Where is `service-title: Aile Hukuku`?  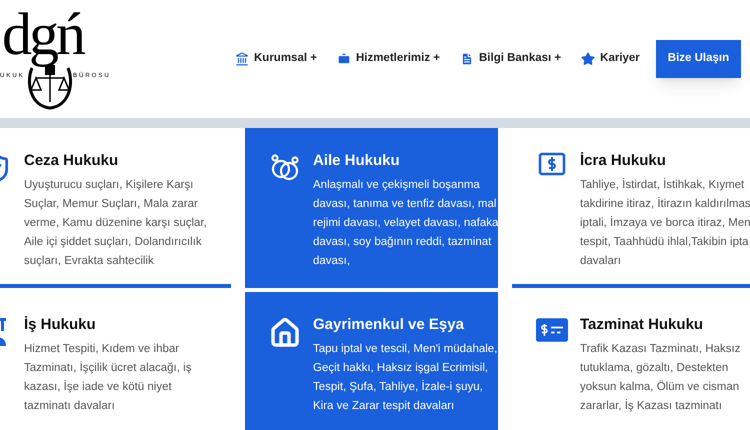
service-title: Aile Hukuku is located at coordinates (357, 161).